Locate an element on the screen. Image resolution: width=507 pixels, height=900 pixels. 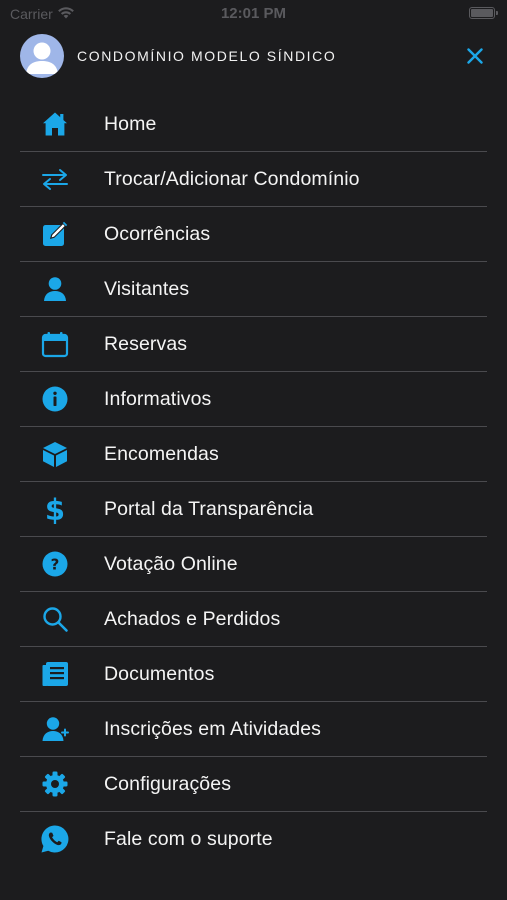
menu-item-visitors: Visitantes is located at coordinates (253, 289).